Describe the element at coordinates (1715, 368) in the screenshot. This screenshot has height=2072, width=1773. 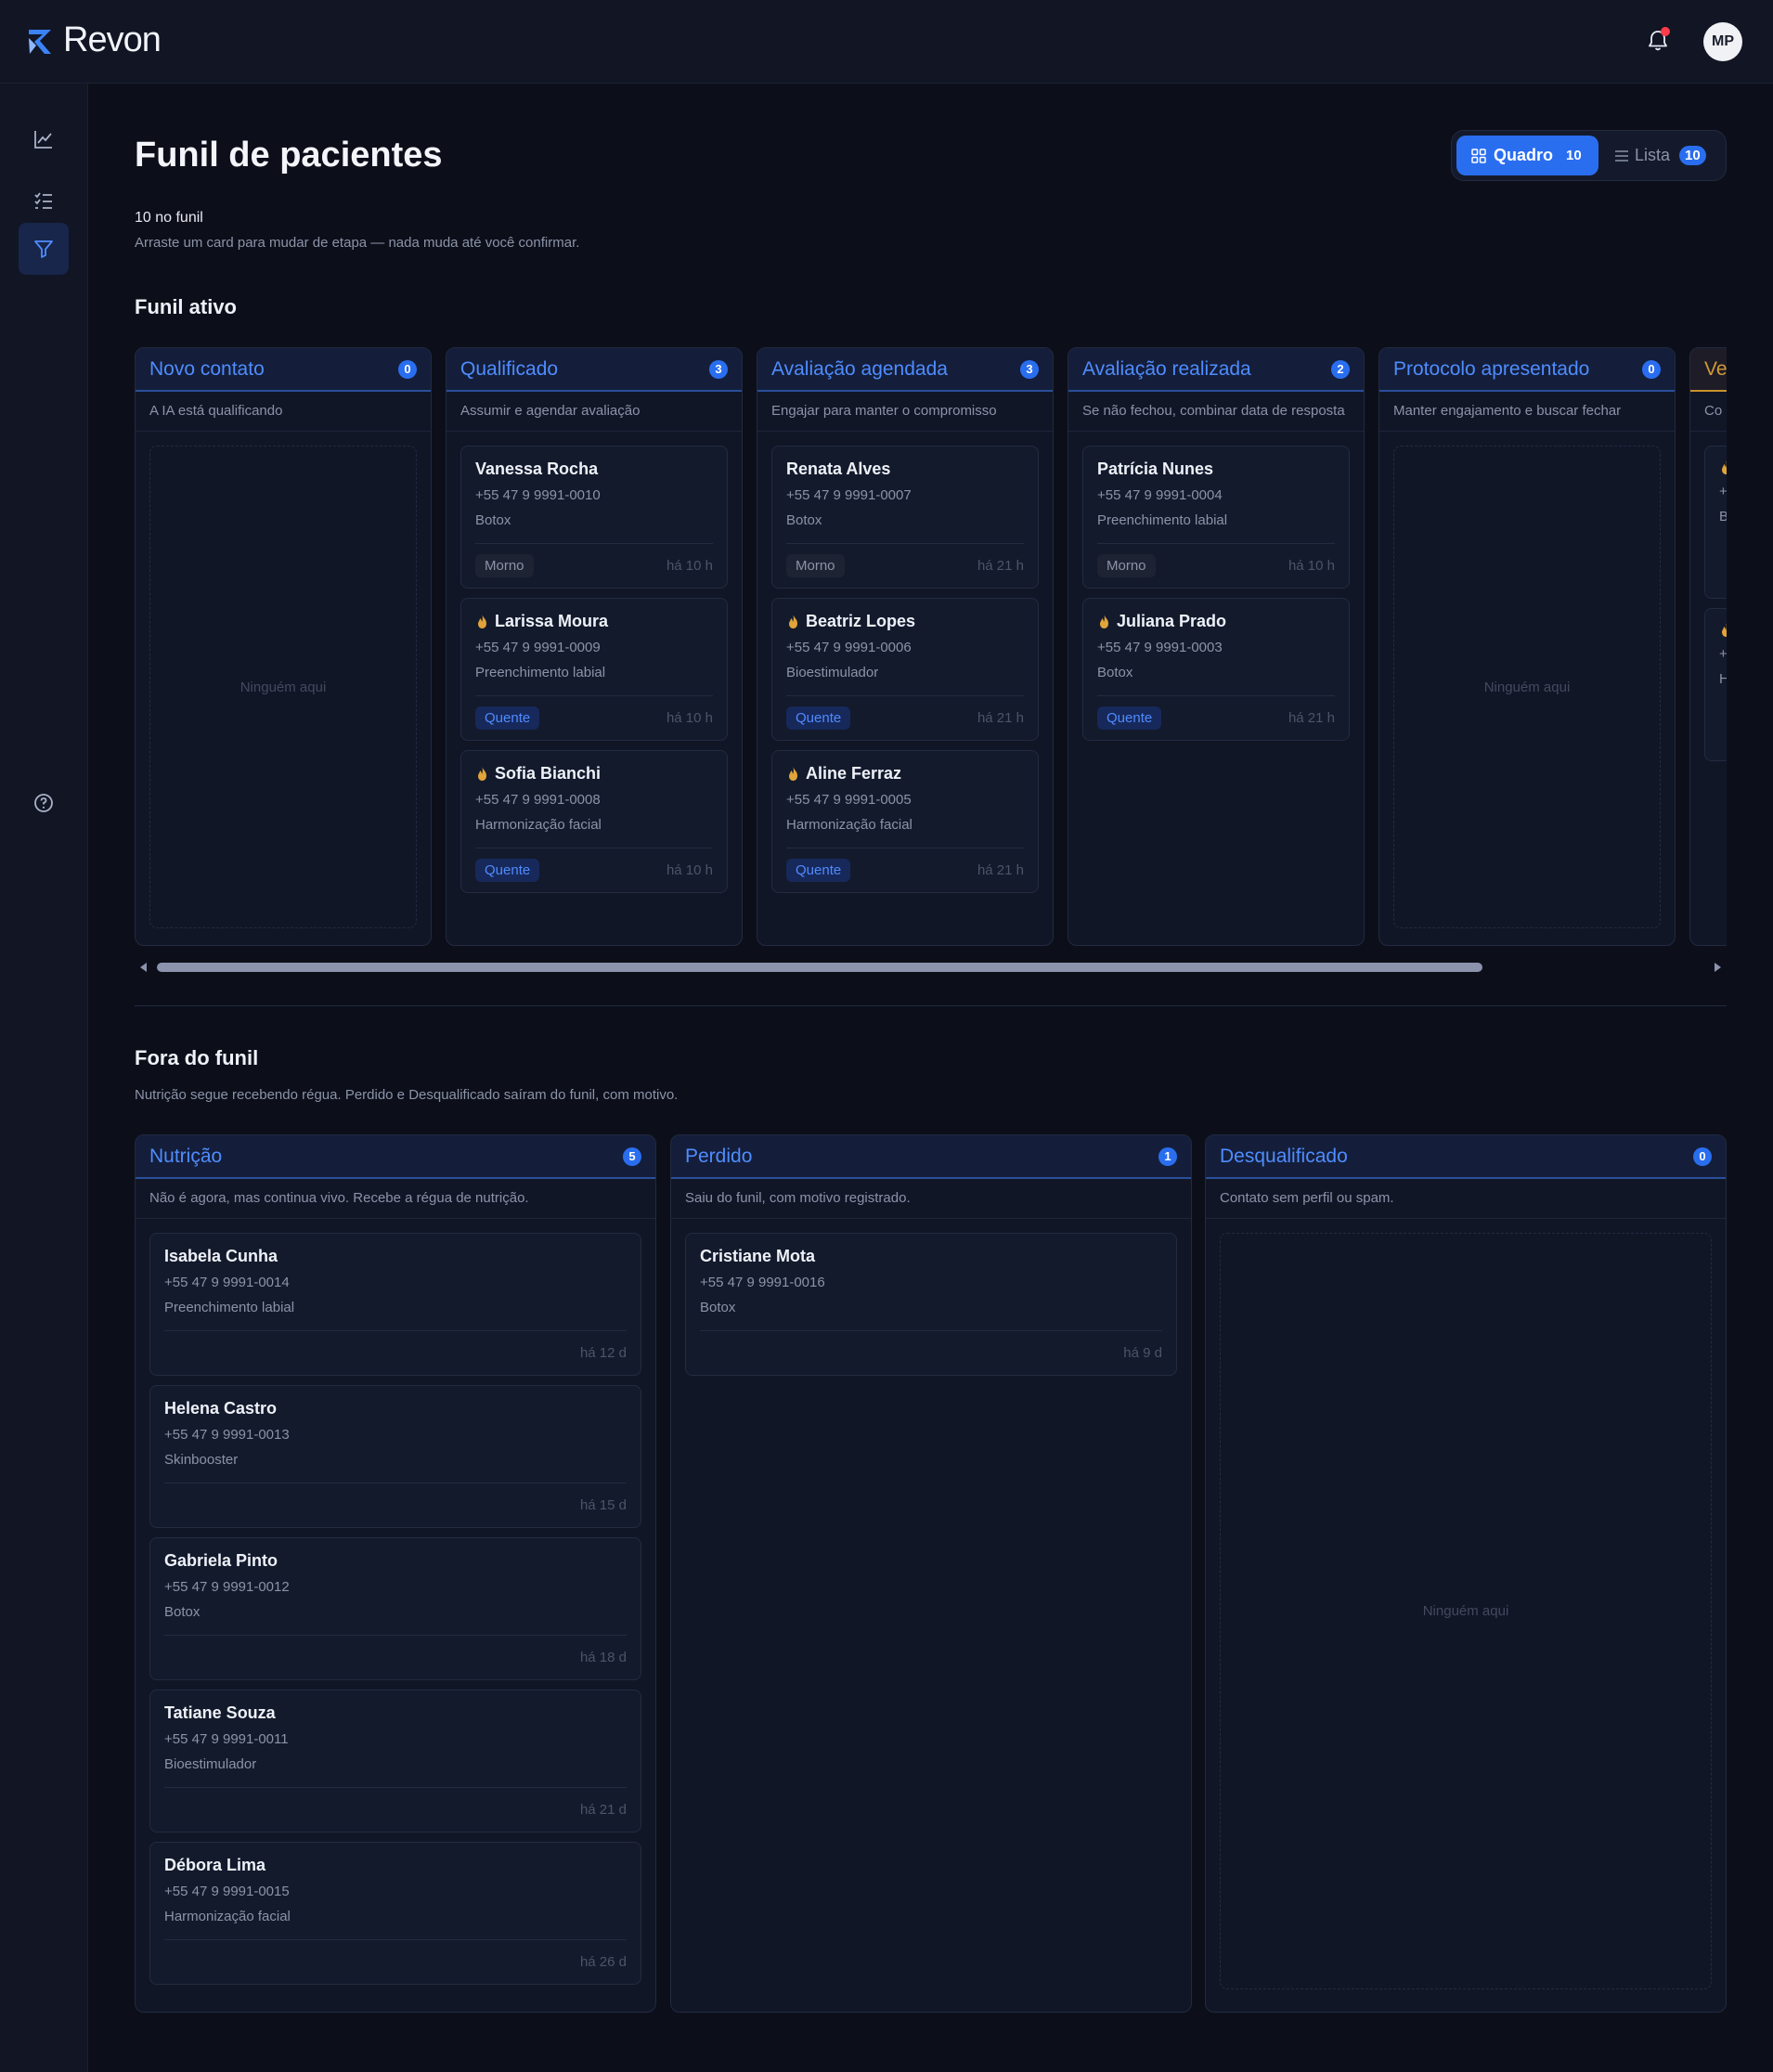
I see `column-title: Ve` at that location.